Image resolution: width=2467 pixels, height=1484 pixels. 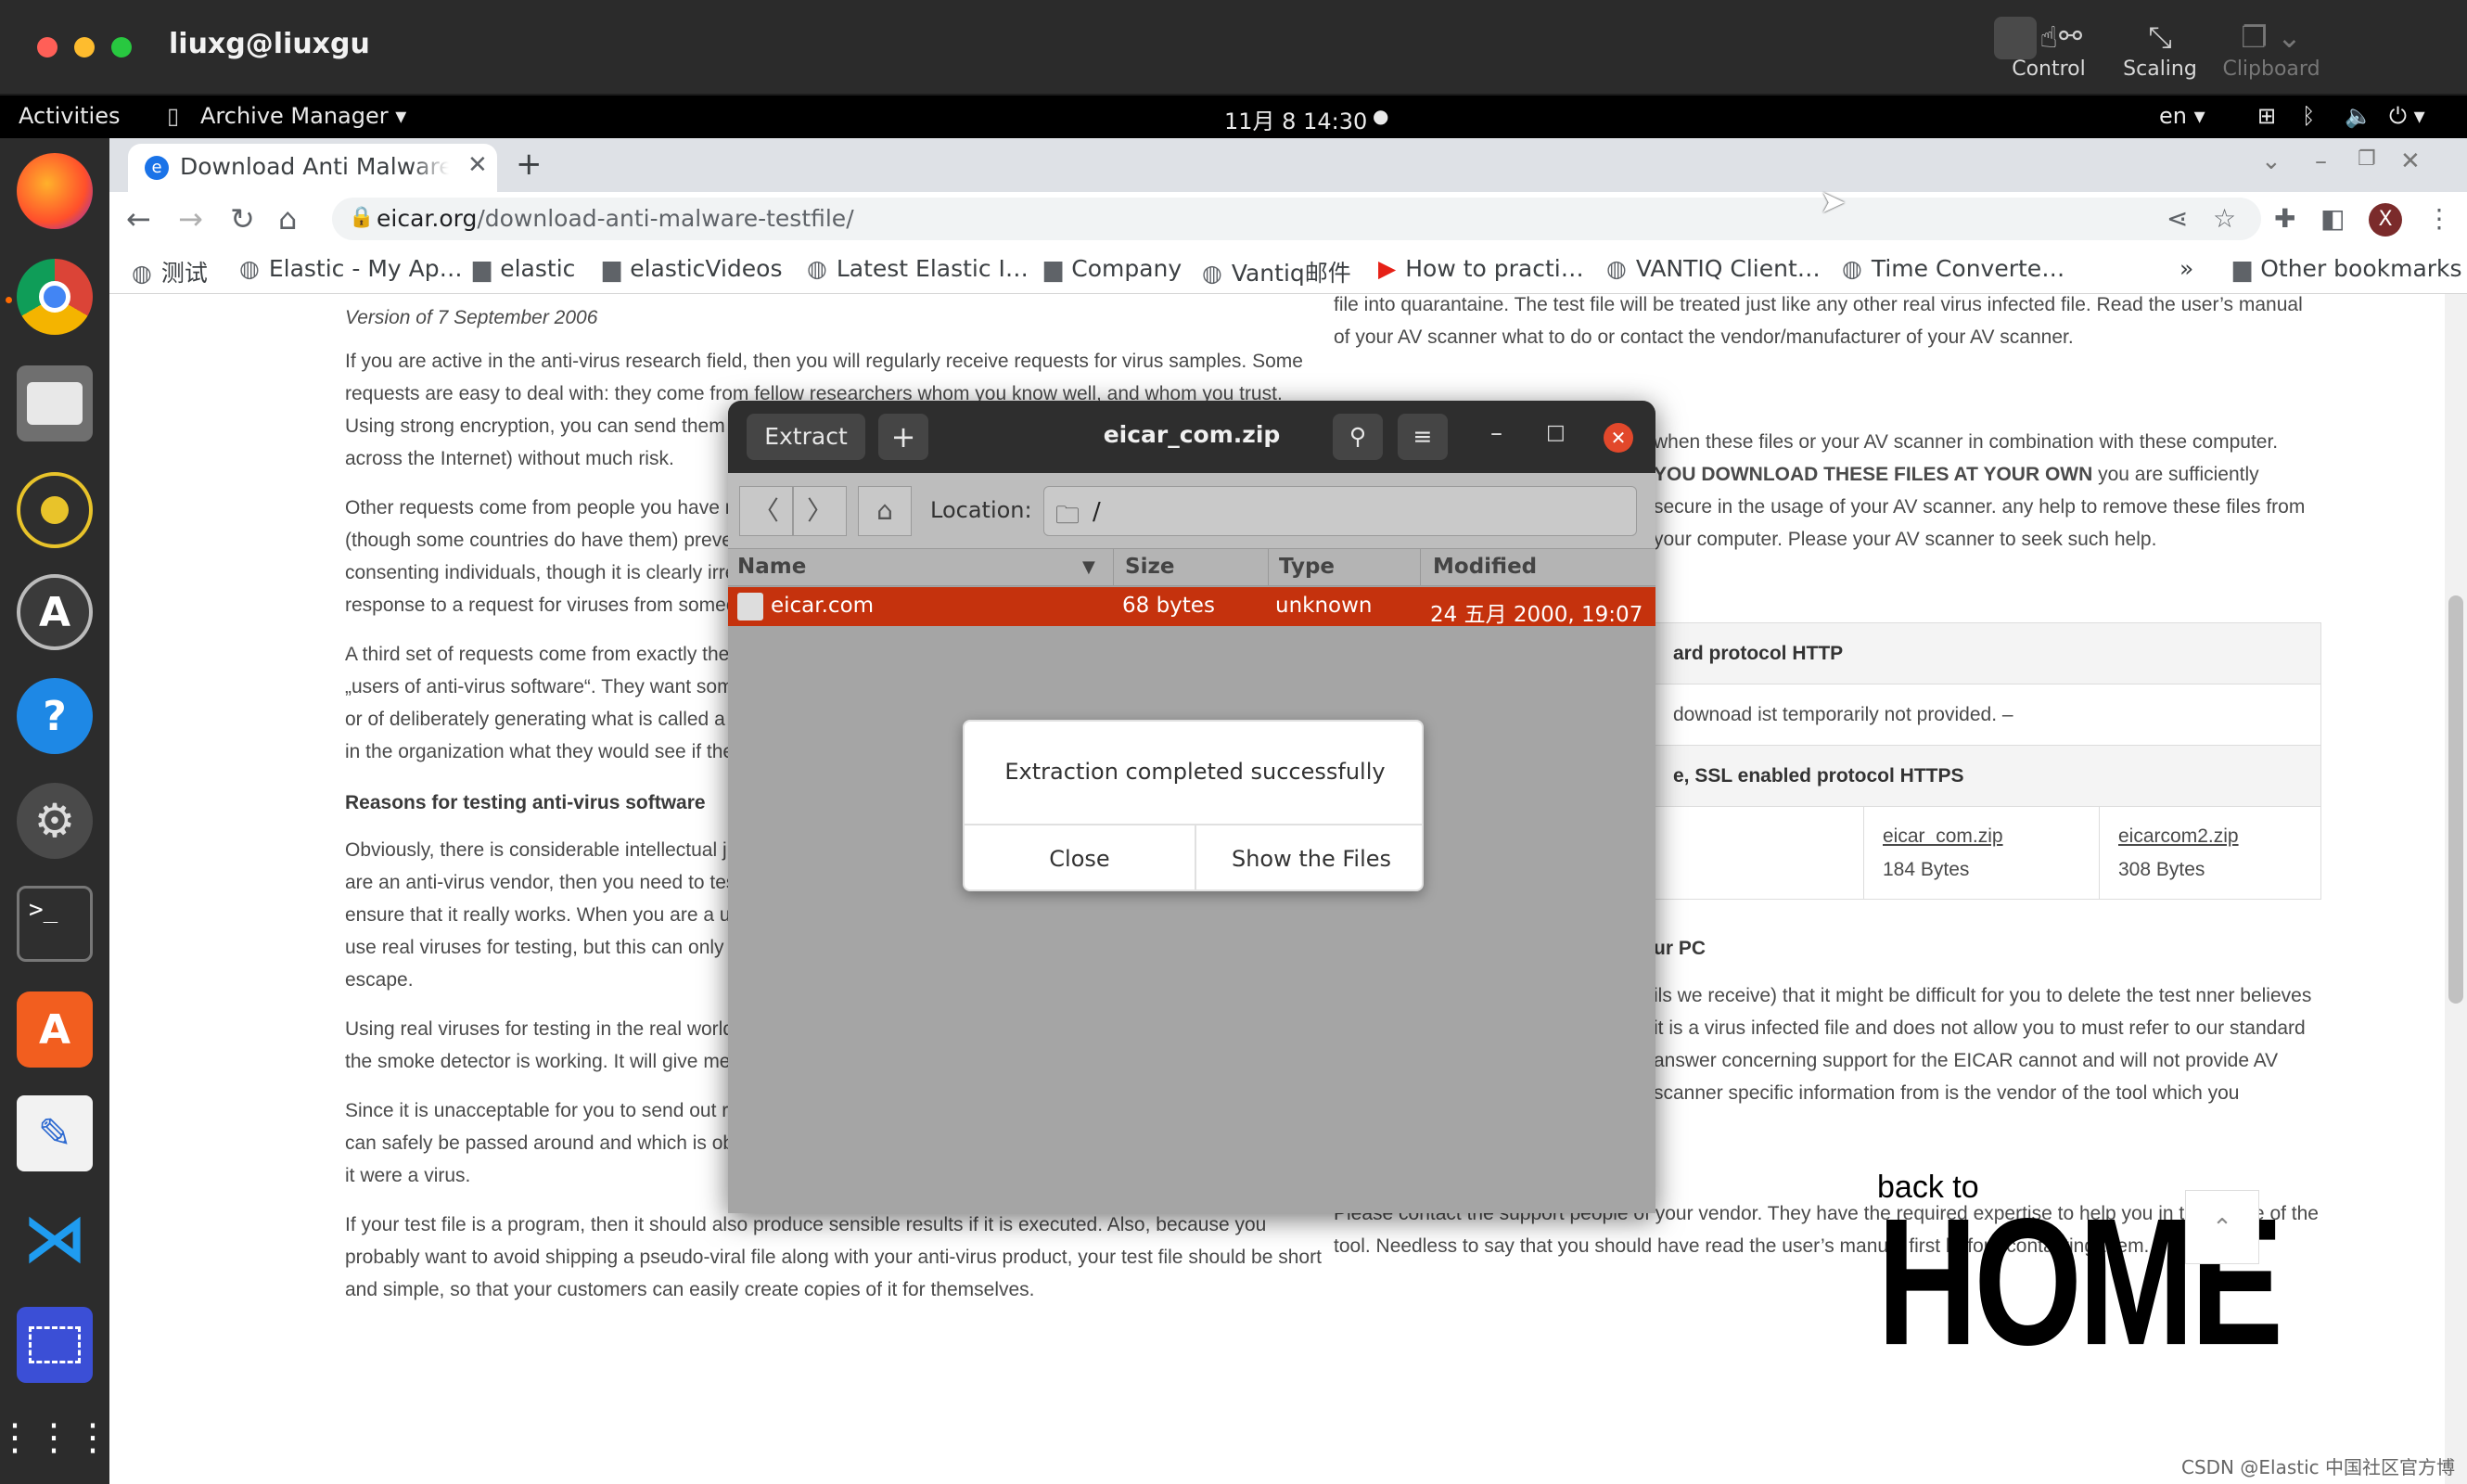 What do you see at coordinates (1618, 438) in the screenshot?
I see `close-icon: ✕` at bounding box center [1618, 438].